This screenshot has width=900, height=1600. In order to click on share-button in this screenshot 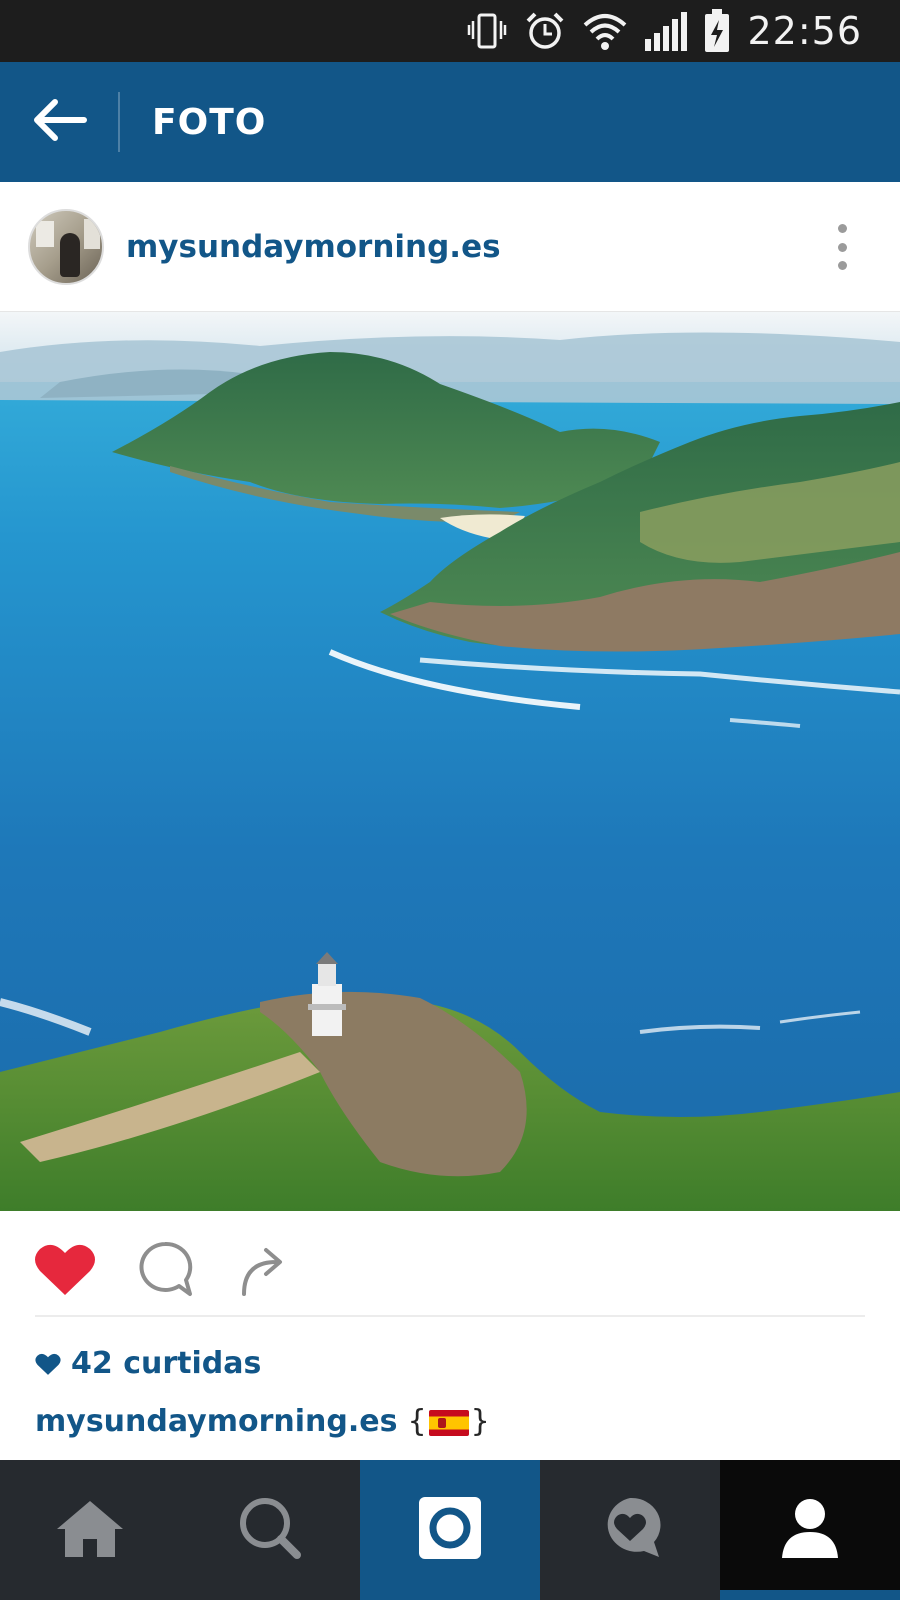, I will do `click(265, 1271)`.